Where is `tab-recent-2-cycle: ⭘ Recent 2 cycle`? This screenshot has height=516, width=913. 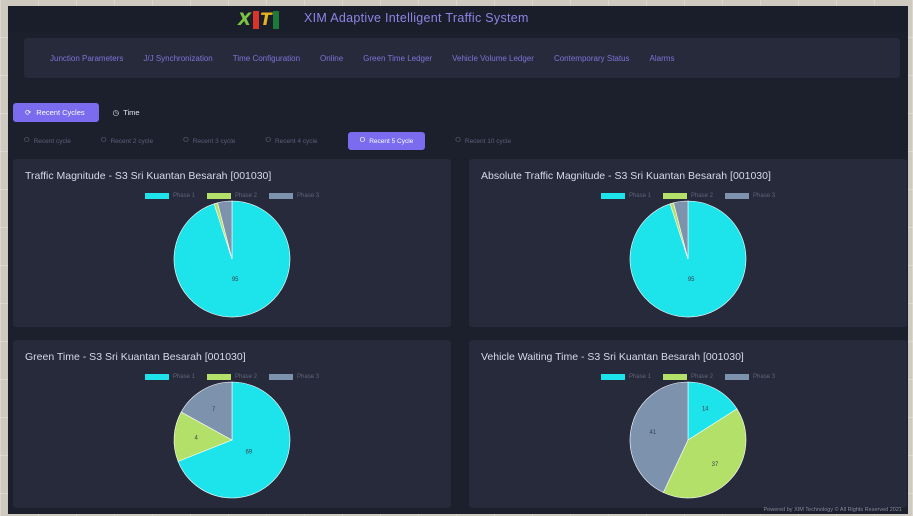
tab-recent-2-cycle: ⭘ Recent 2 cycle is located at coordinates (127, 141).